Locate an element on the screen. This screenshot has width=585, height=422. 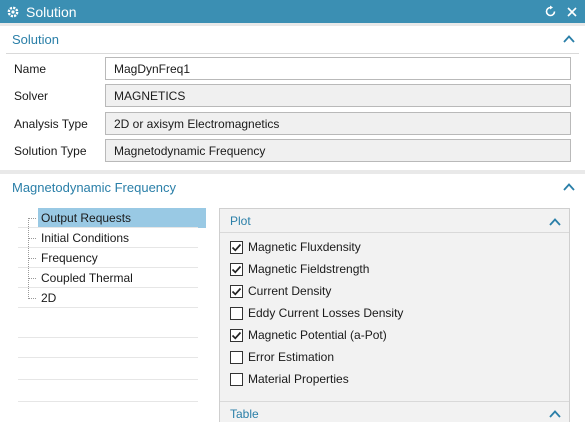
plot-option-label: Error Estimation is located at coordinates (291, 357).